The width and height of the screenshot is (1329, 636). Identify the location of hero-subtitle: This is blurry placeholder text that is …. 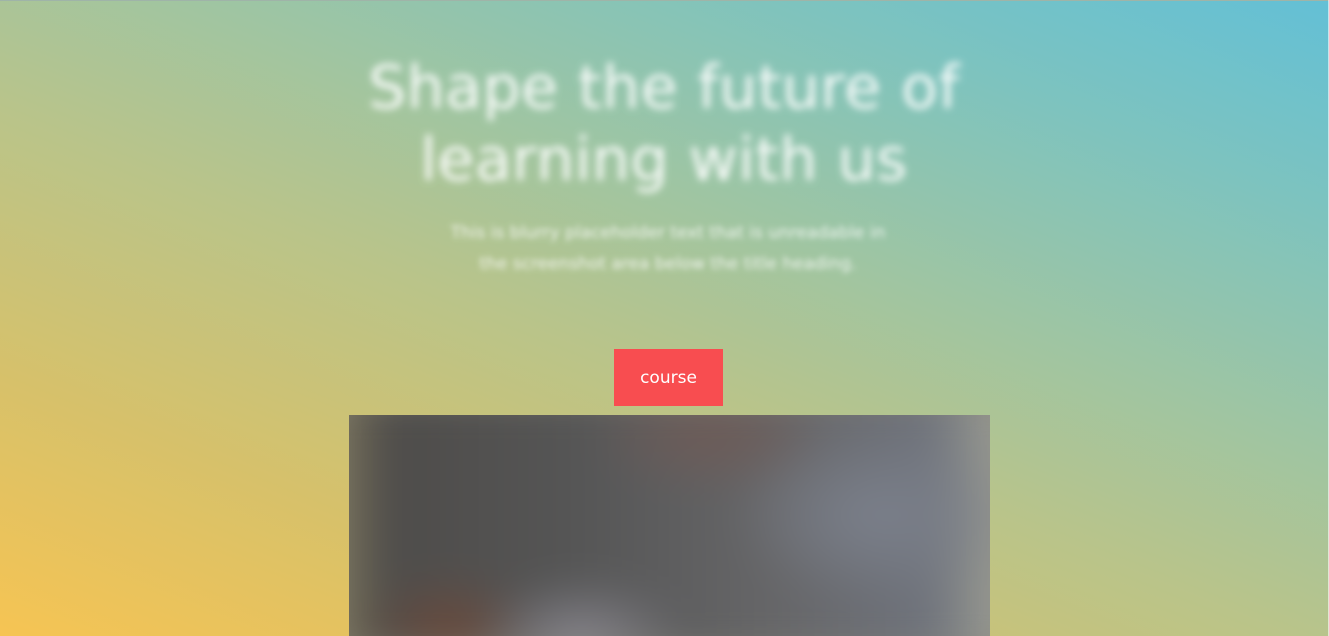
(668, 248).